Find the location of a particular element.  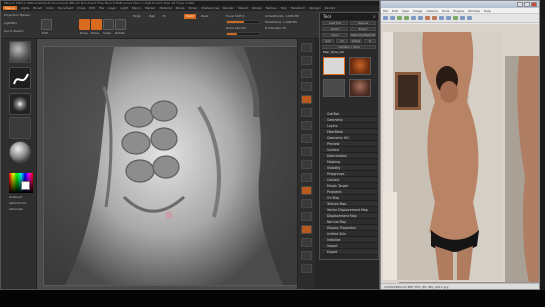

shelf-button-xpose is located at coordinates (306, 268).